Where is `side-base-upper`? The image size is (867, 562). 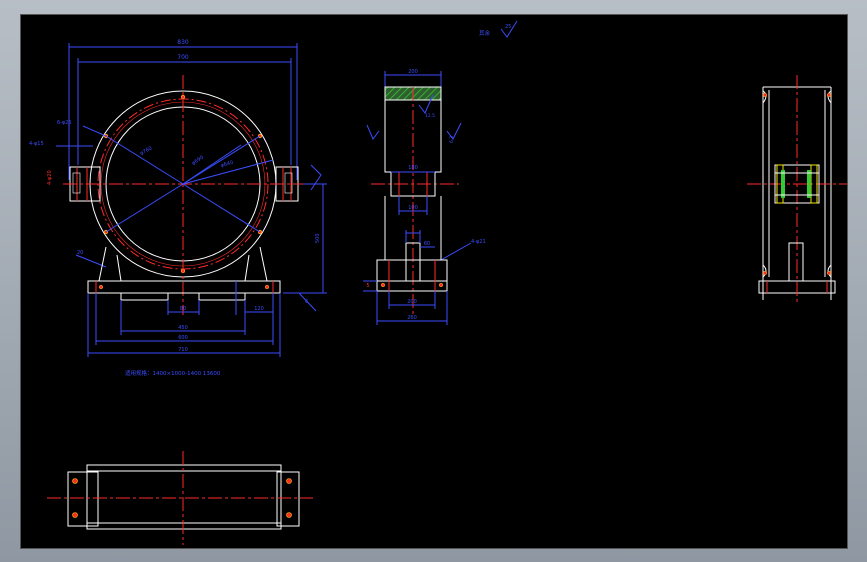
side-base-upper is located at coordinates (412, 270).